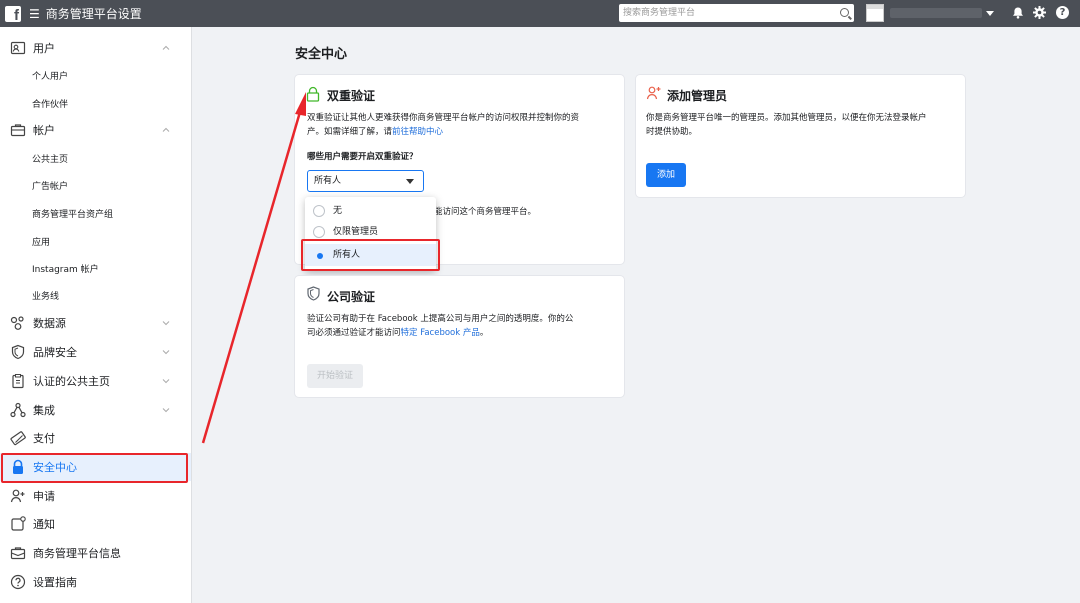 Image resolution: width=1080 pixels, height=603 pixels. Describe the element at coordinates (18, 523) in the screenshot. I see `notification-icon` at that location.